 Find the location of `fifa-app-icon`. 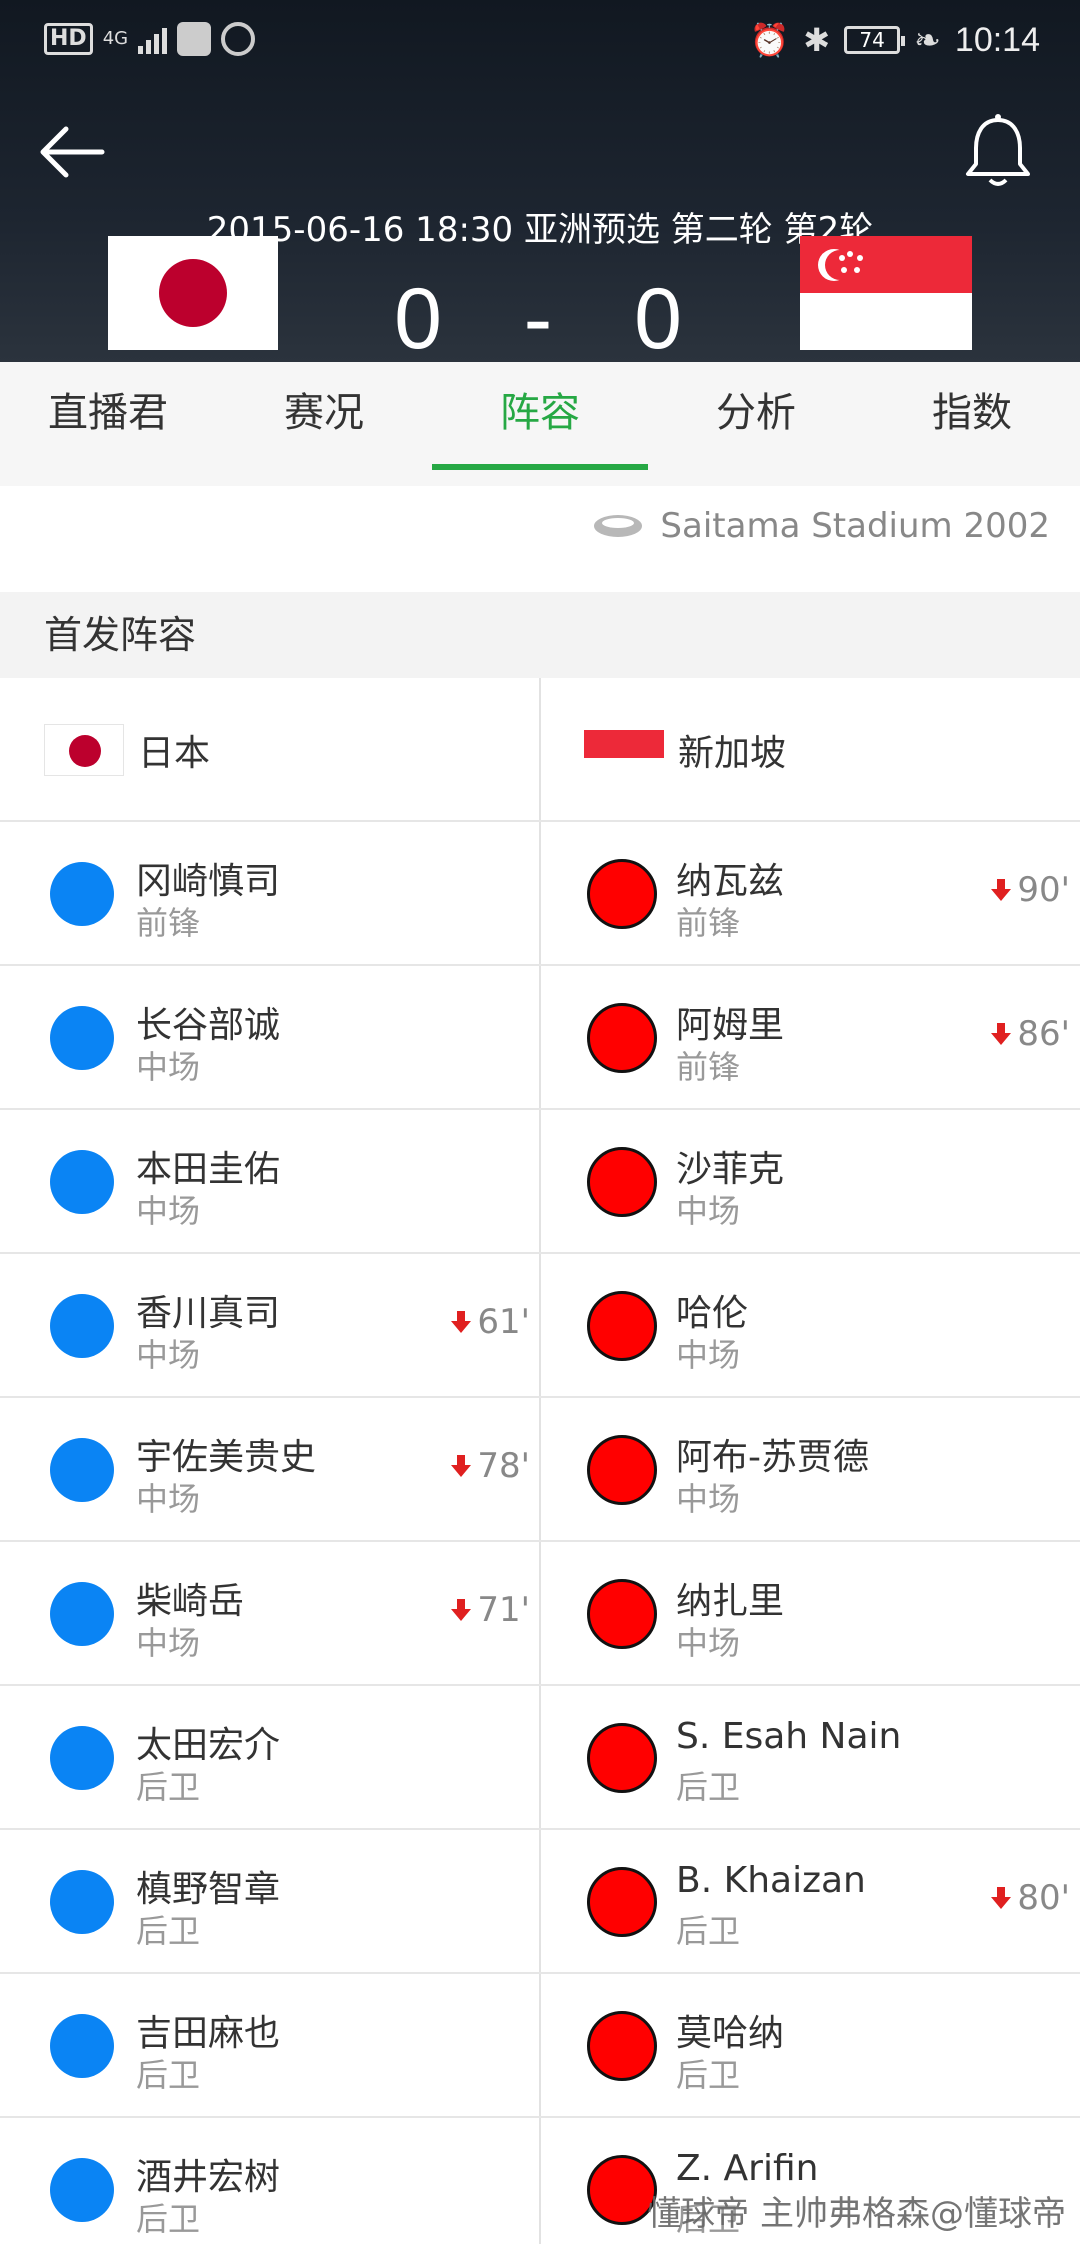

fifa-app-icon is located at coordinates (194, 39).